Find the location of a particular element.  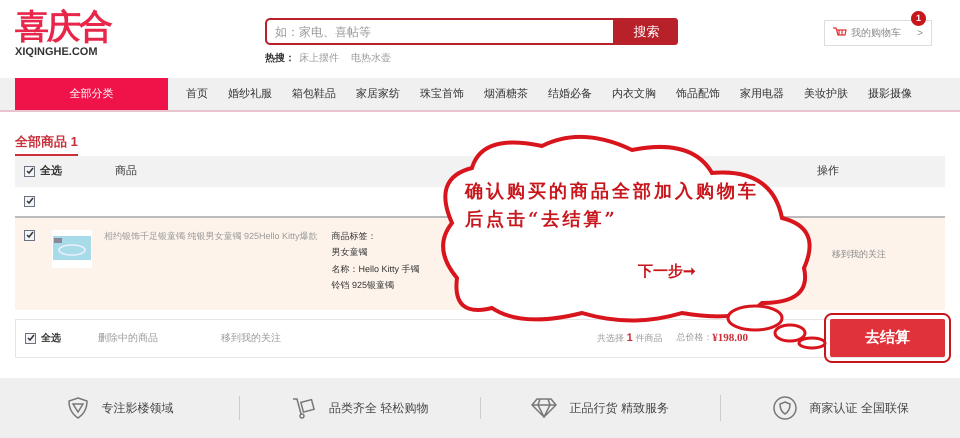

nav-link: 美妆护肤 is located at coordinates (826, 94).